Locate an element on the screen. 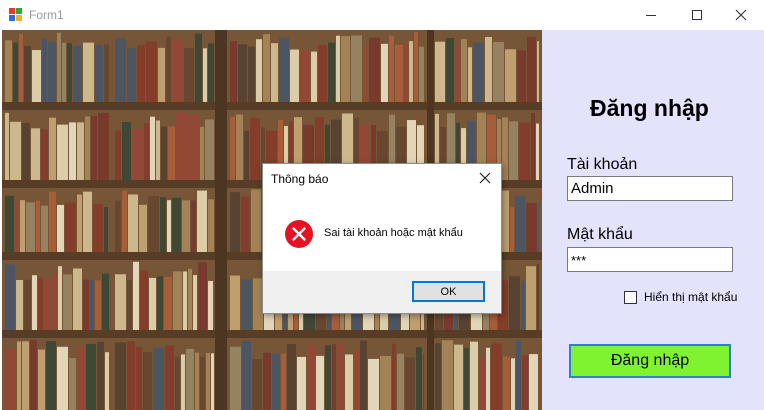  message-dialog: Thông báo Sai tài khoản hoặc mật khẩu OK is located at coordinates (382, 238).